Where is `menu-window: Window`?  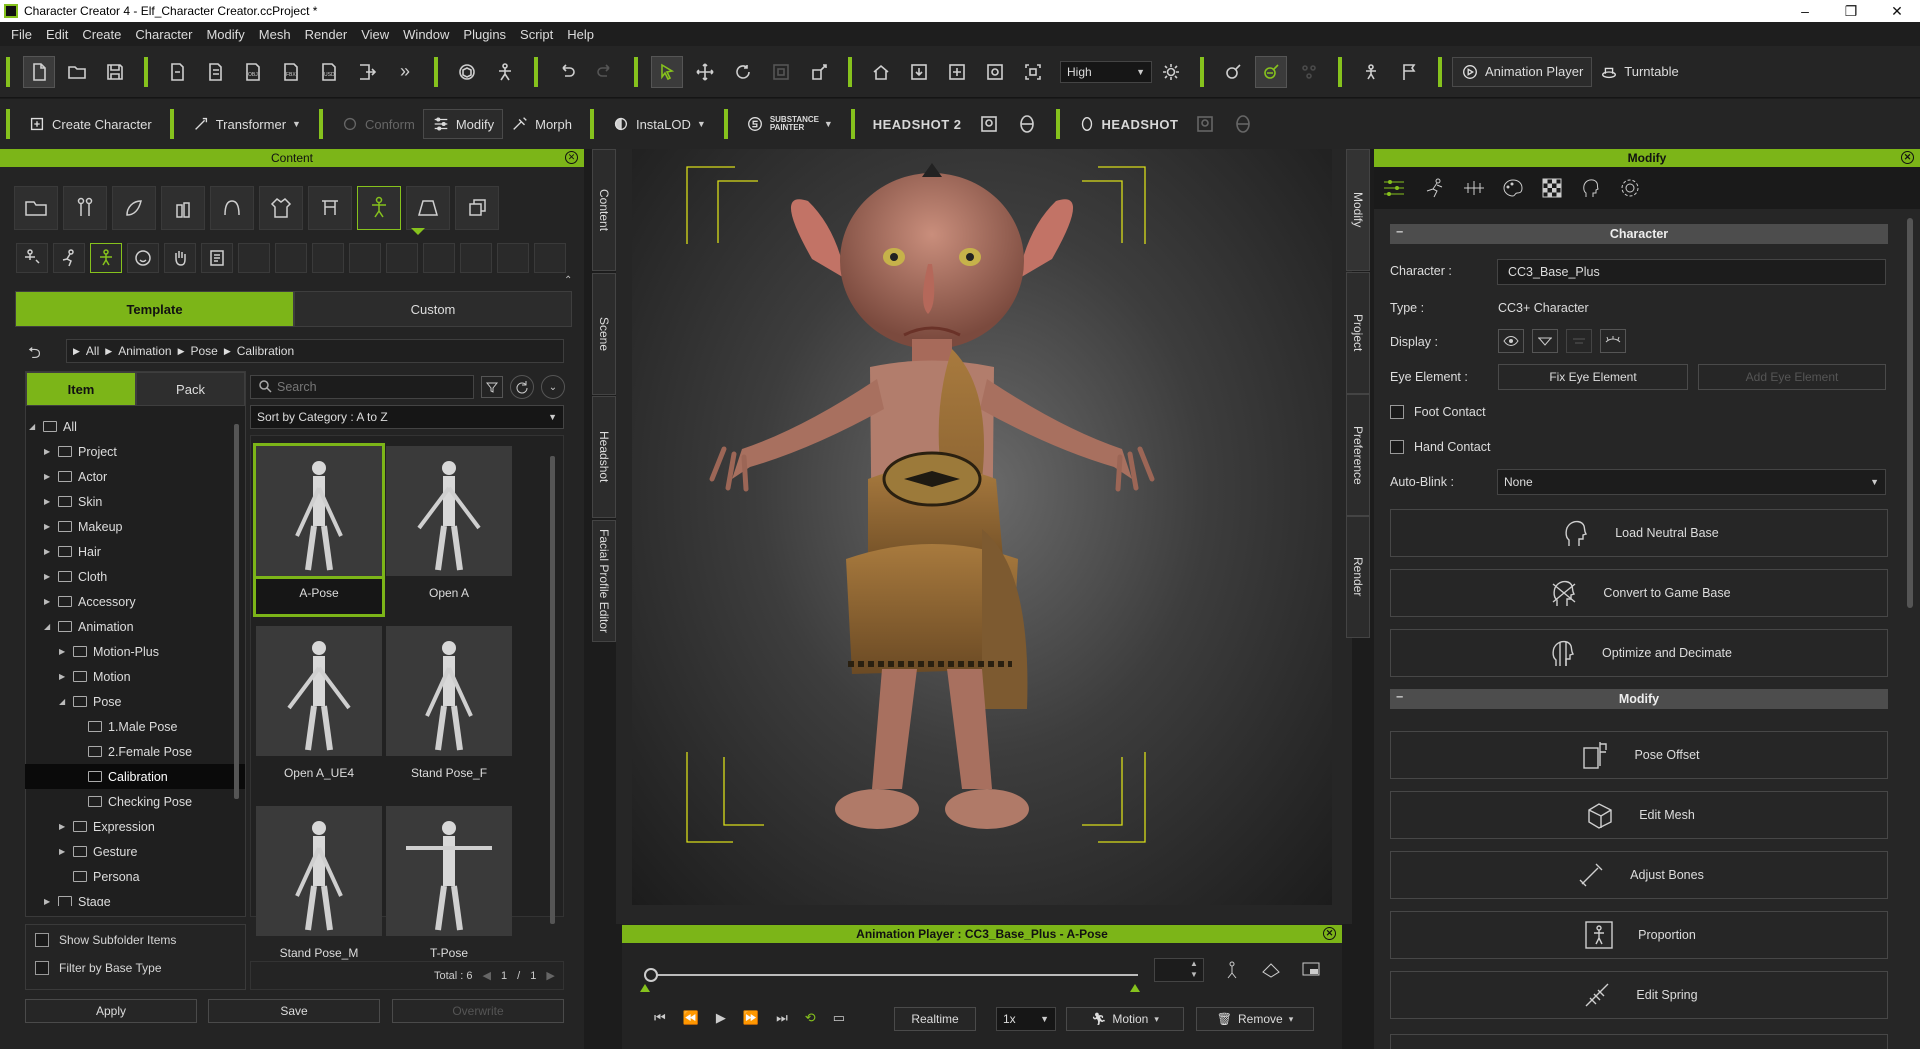
menu-window: Window is located at coordinates (426, 34).